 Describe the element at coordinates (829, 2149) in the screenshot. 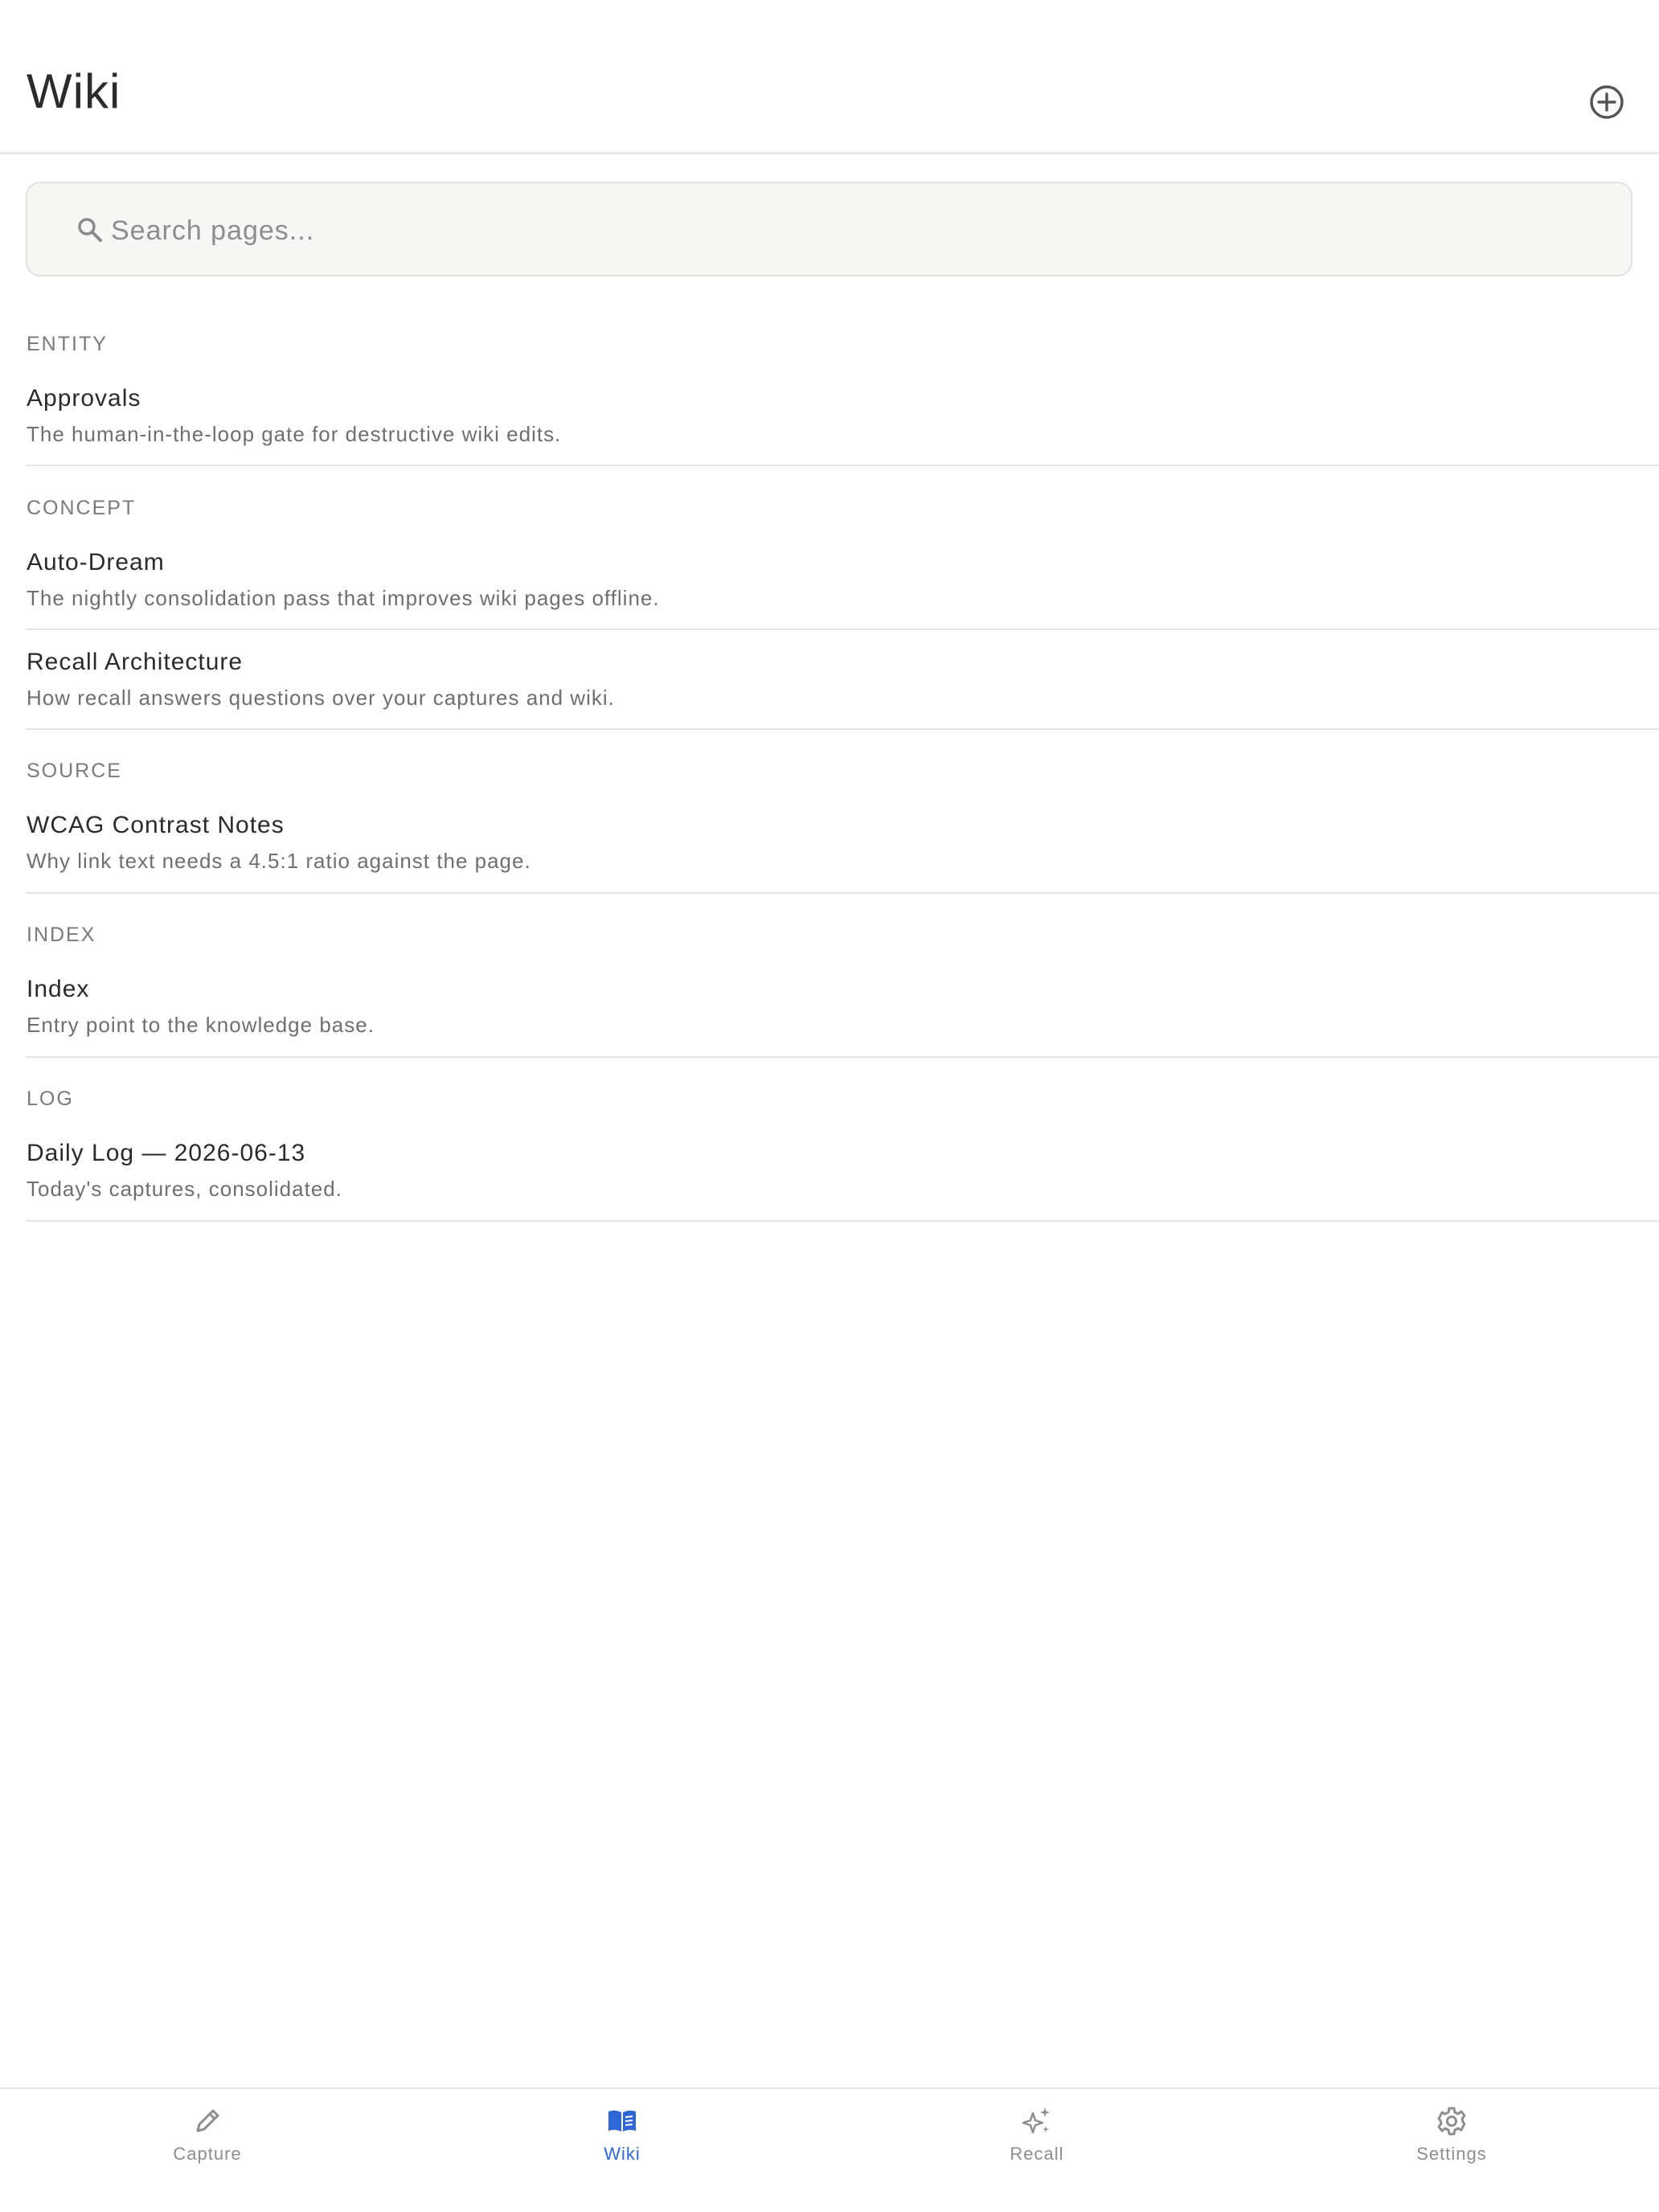

I see `tab-bar: Capture Wiki Recall Settings` at that location.